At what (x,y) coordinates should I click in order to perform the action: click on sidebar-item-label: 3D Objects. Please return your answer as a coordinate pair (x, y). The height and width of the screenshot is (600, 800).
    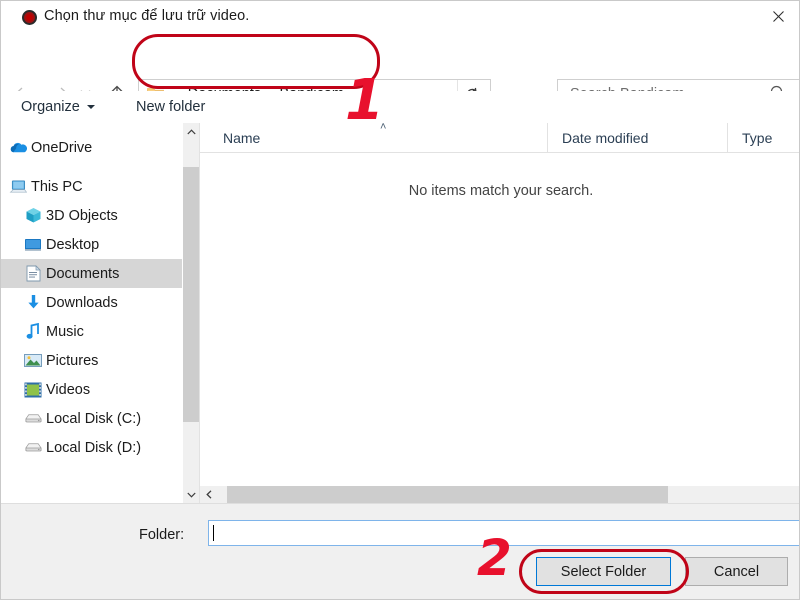
    Looking at the image, I should click on (82, 215).